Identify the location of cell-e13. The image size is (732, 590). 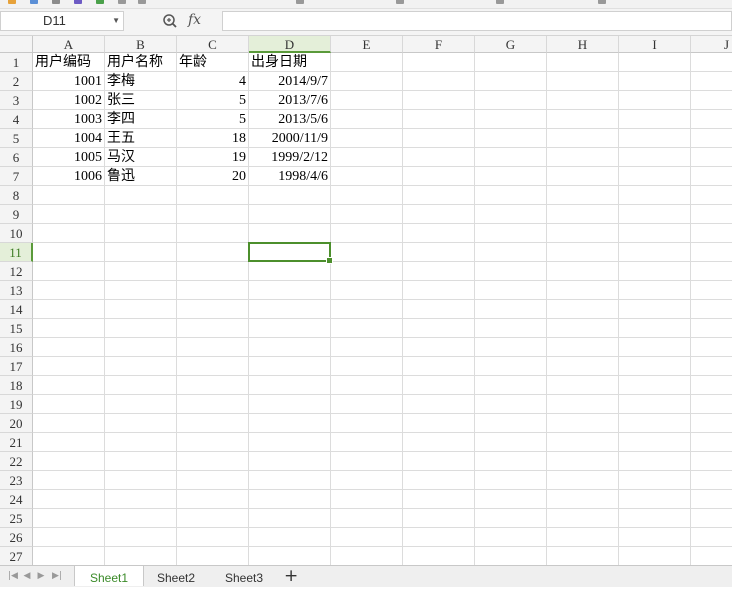
(367, 290).